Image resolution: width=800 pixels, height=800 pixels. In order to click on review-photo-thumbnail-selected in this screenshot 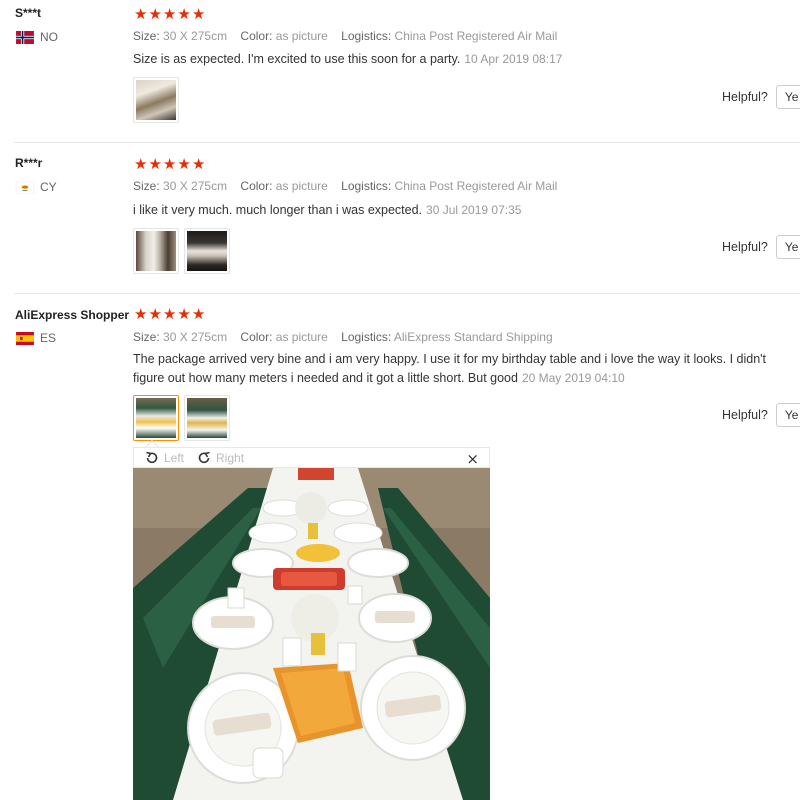, I will do `click(156, 418)`.